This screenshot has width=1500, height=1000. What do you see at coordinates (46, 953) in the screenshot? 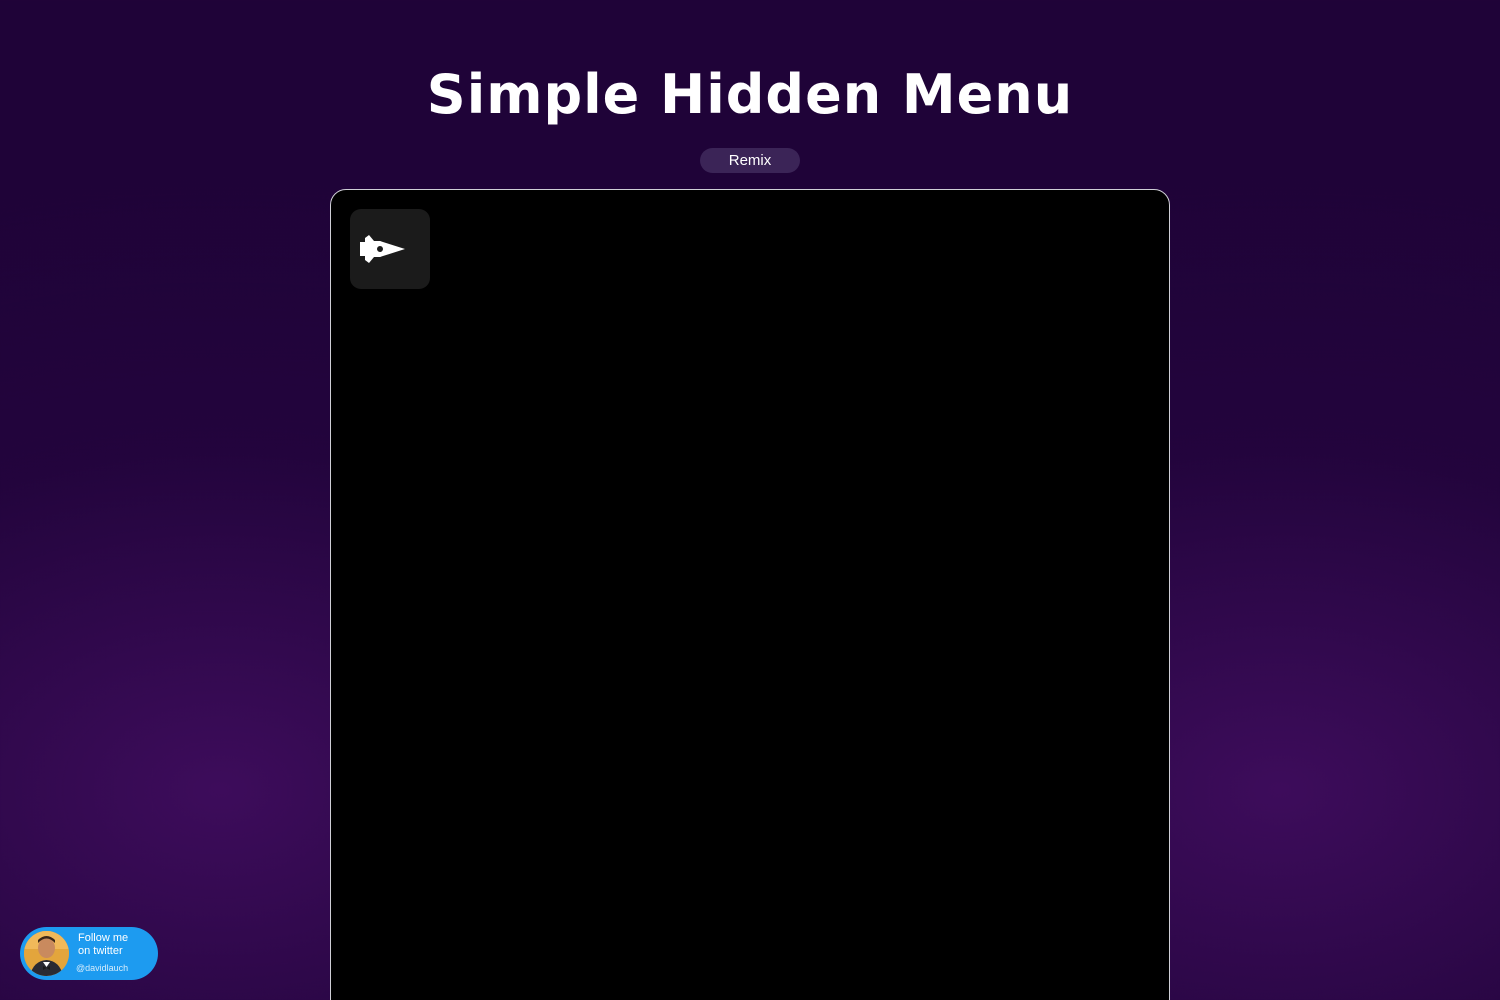
I see `avatar` at bounding box center [46, 953].